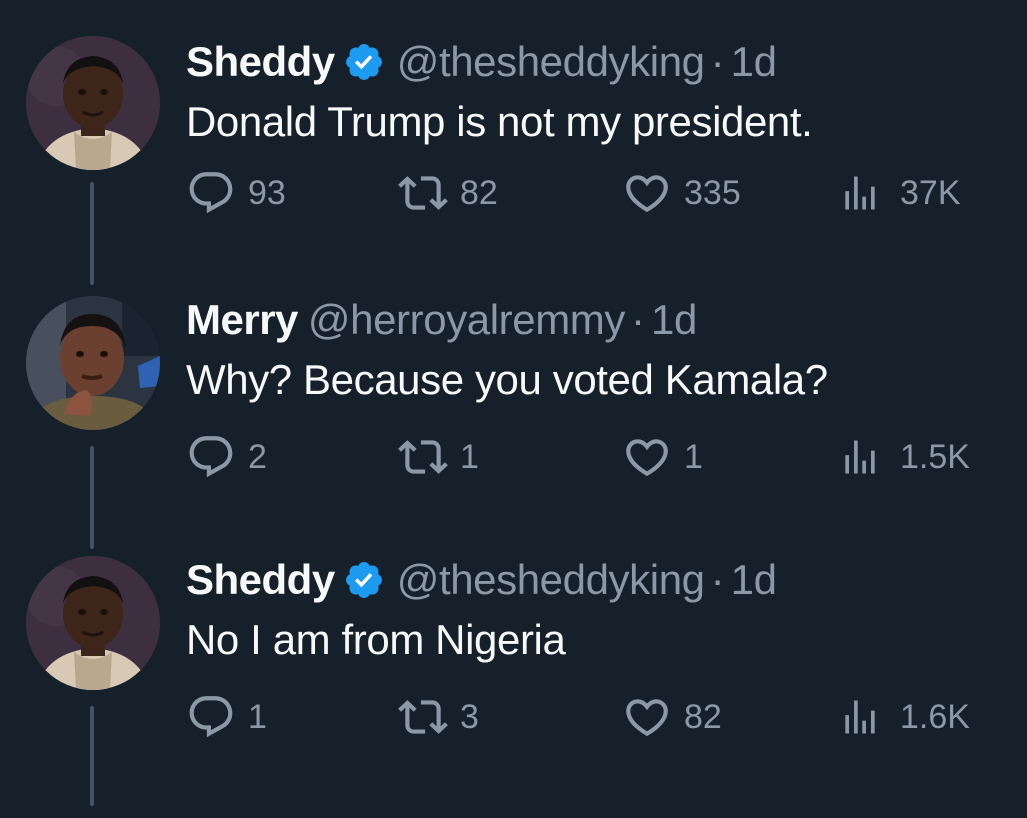 The height and width of the screenshot is (818, 1027). I want to click on like-count: 335, so click(712, 192).